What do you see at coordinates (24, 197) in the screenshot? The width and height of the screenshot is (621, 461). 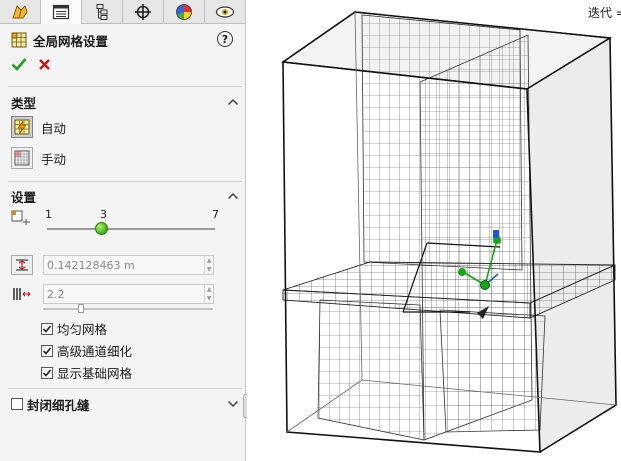 I see `settings-section-title: 设置` at bounding box center [24, 197].